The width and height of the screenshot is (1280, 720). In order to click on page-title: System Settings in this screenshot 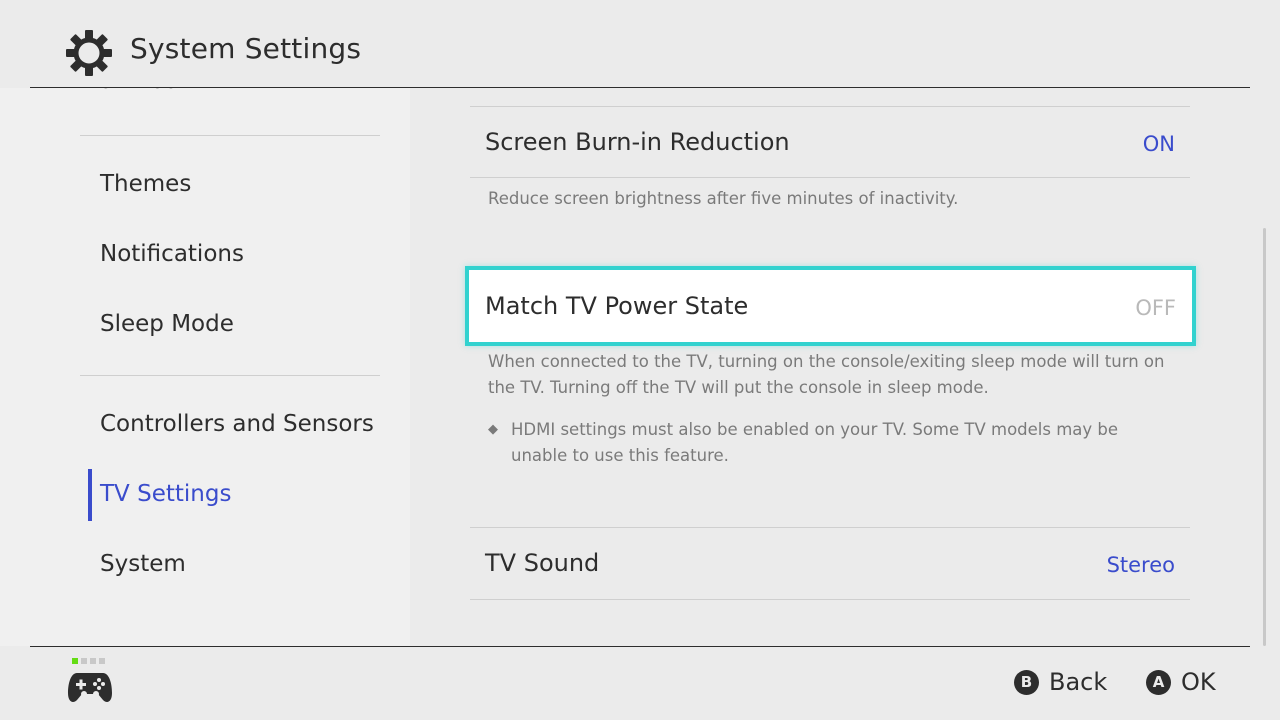, I will do `click(246, 48)`.